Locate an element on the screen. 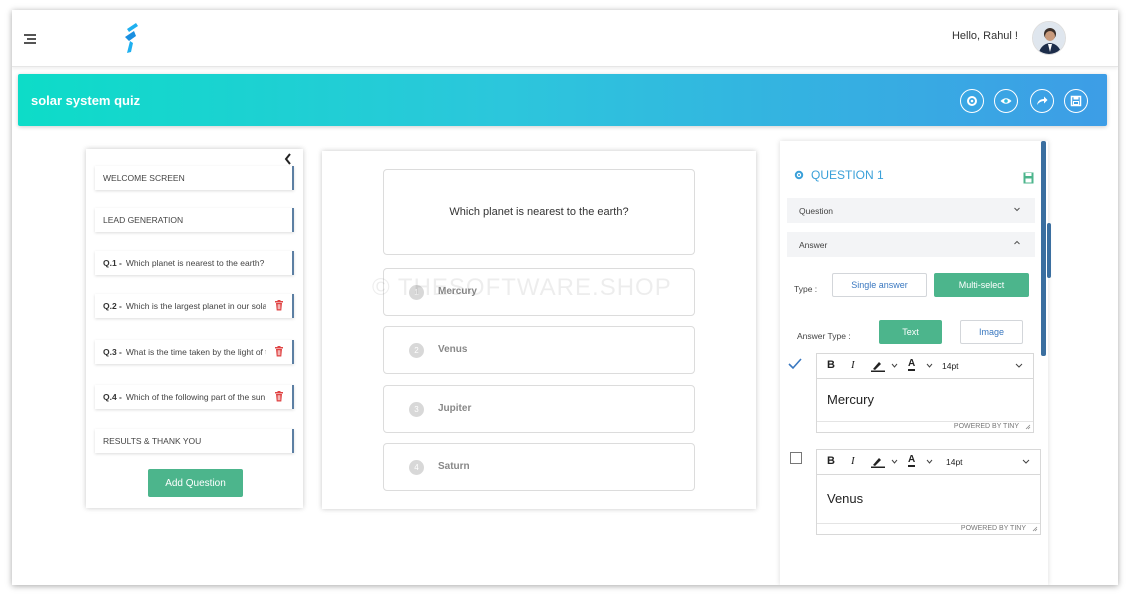 This screenshot has width=1131, height=598. settings-icon is located at coordinates (972, 101).